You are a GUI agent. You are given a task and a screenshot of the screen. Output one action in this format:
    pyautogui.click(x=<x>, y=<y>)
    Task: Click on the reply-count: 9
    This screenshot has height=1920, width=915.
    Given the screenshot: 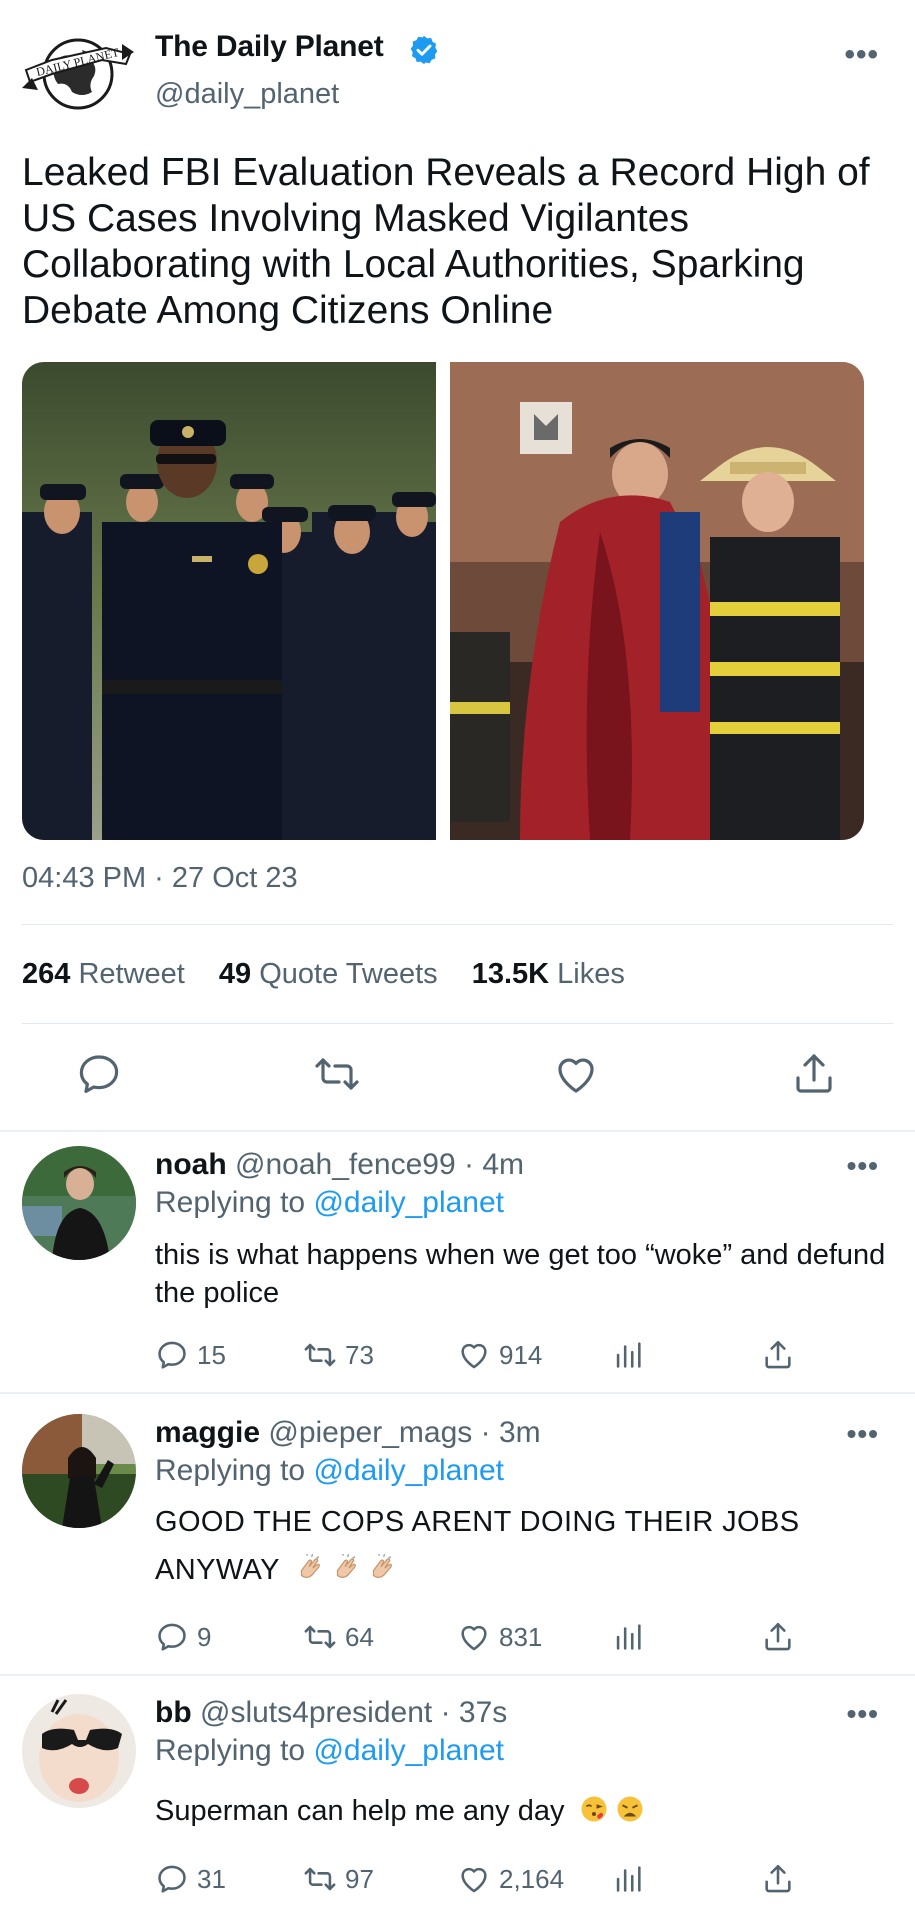 What is the action you would take?
    pyautogui.click(x=204, y=1636)
    